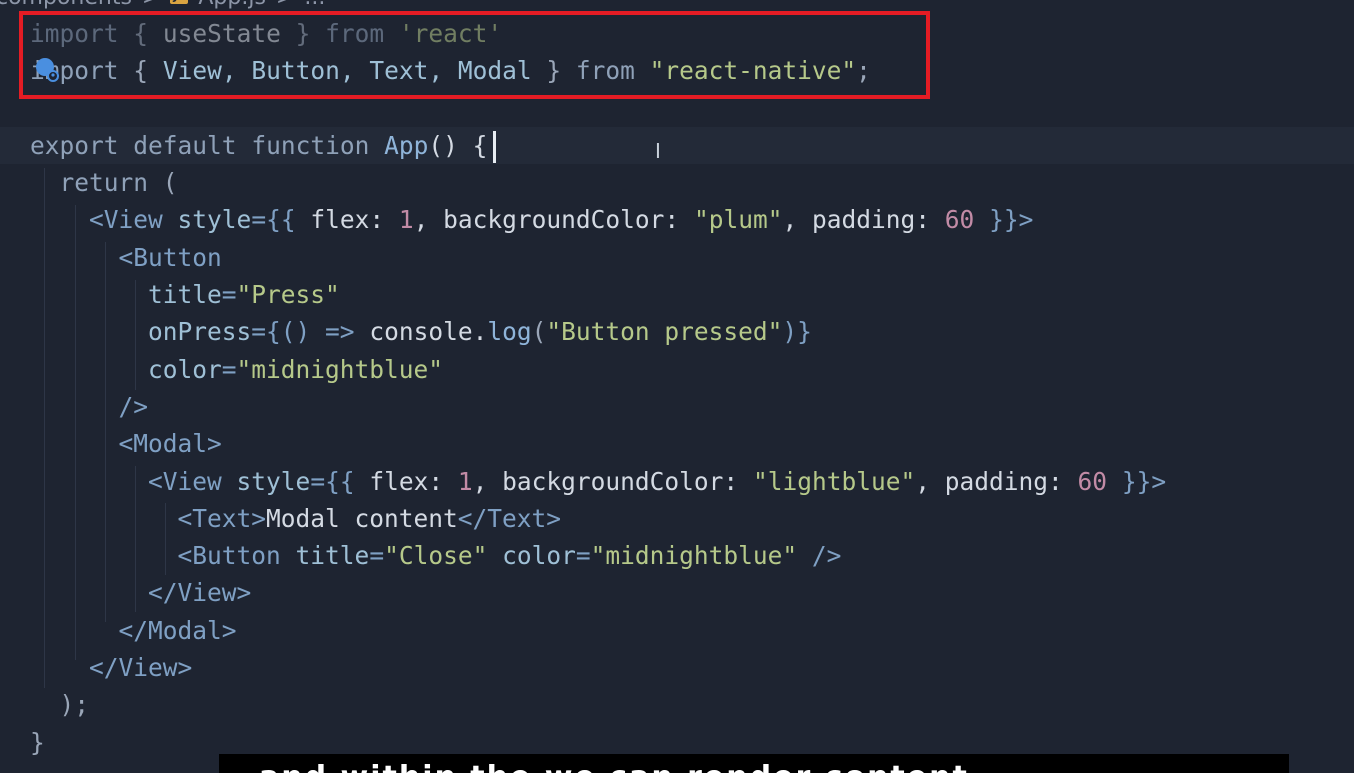  I want to click on video-subtitle-bar: and within the we can render content, so click(754, 763).